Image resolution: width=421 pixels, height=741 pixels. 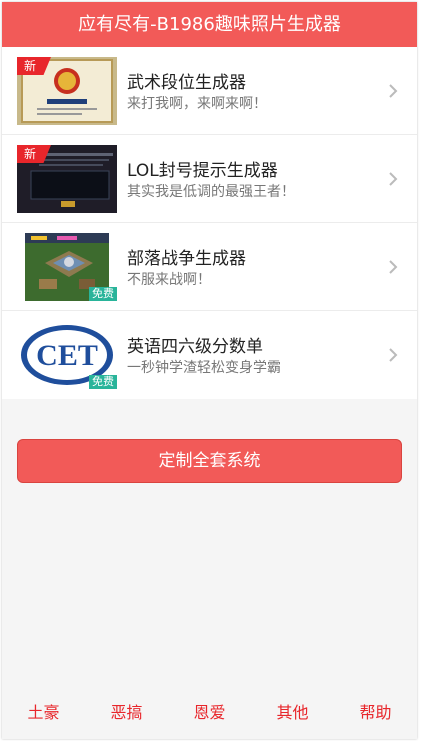 What do you see at coordinates (126, 711) in the screenshot?
I see `nav-egao: 恶搞` at bounding box center [126, 711].